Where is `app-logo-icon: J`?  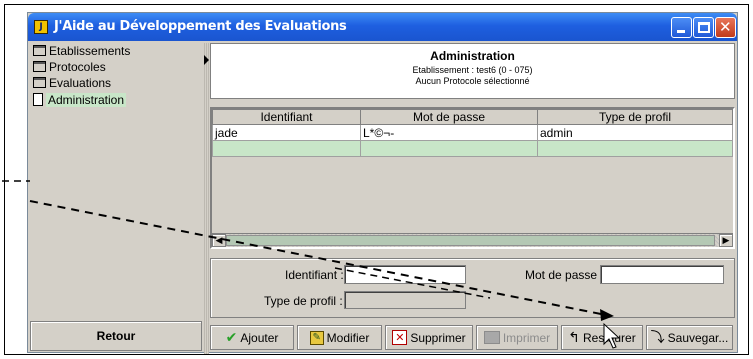 app-logo-icon: J is located at coordinates (41, 27).